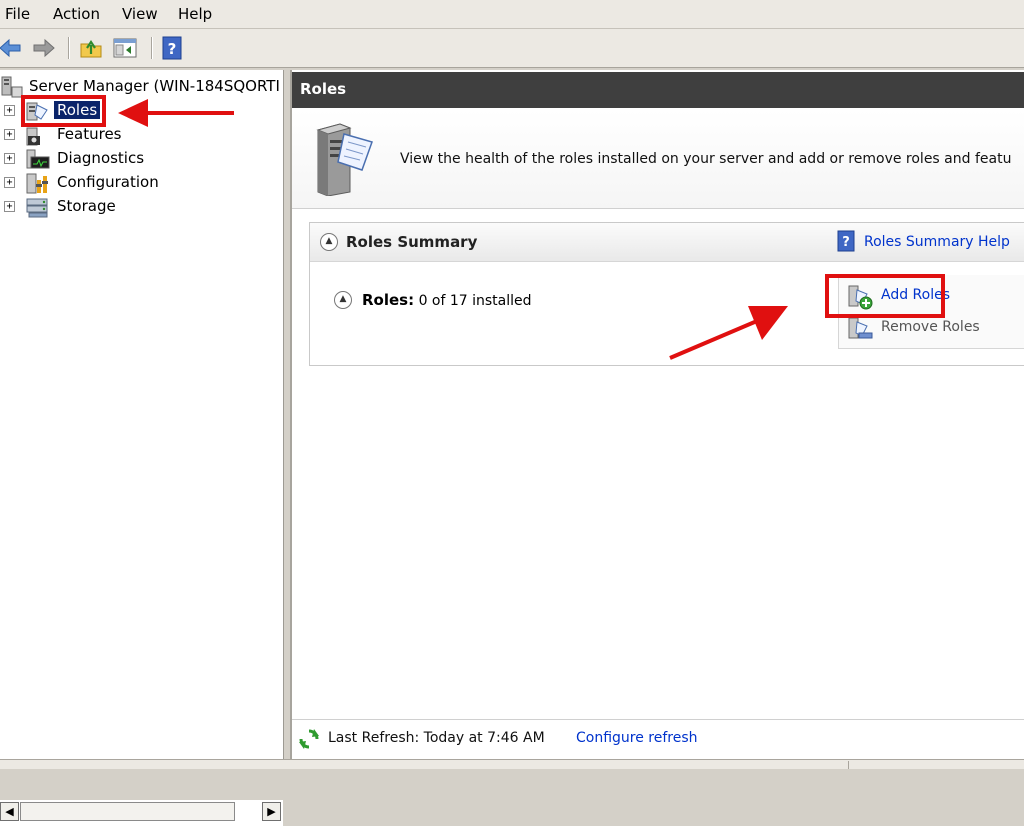 This screenshot has height=826, width=1024. Describe the element at coordinates (512, 48) in the screenshot. I see `toolbar: ?` at that location.